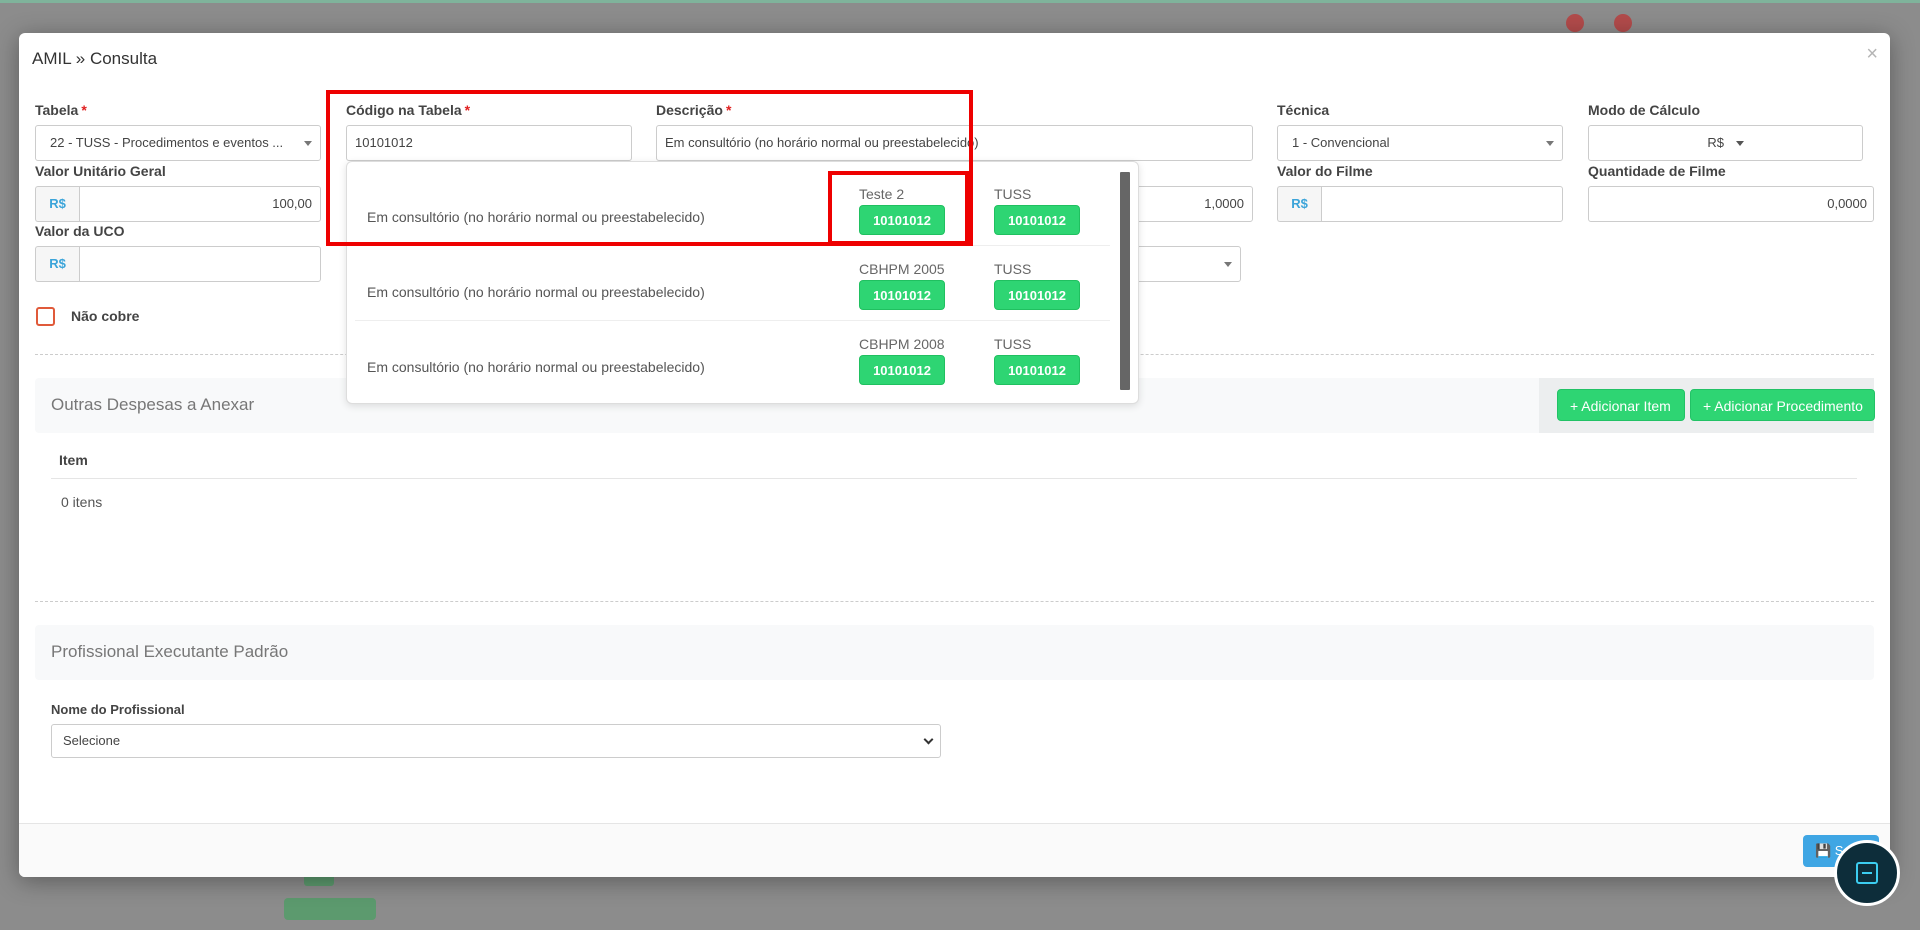  Describe the element at coordinates (902, 269) in the screenshot. I see `row-table-name: CBHPM 2005` at that location.